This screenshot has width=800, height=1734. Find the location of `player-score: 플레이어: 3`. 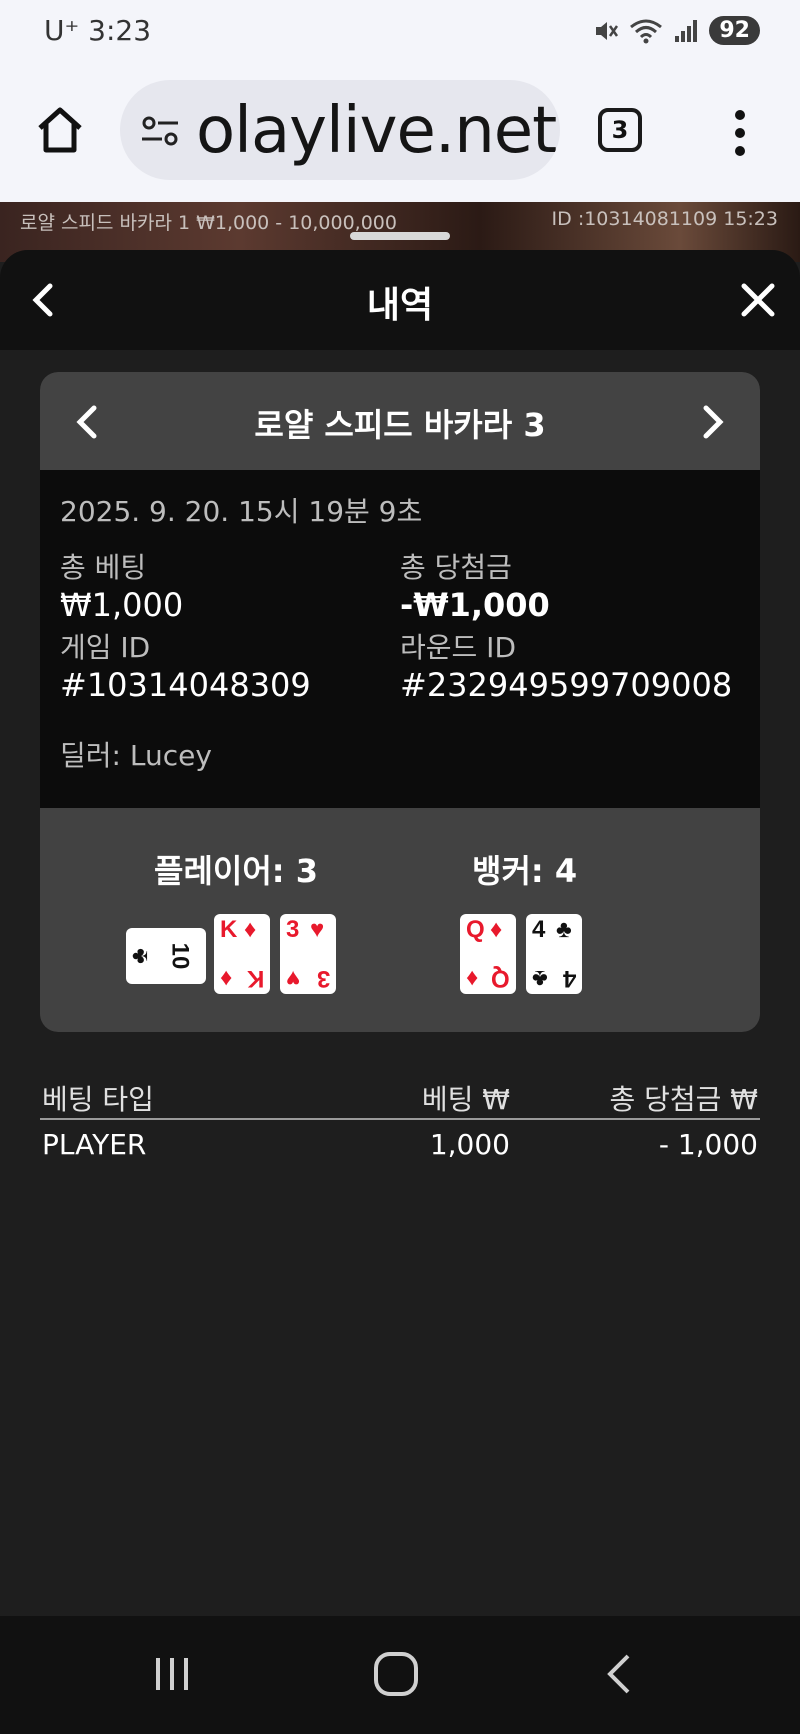

player-score: 플레이어: 3 is located at coordinates (236, 871).